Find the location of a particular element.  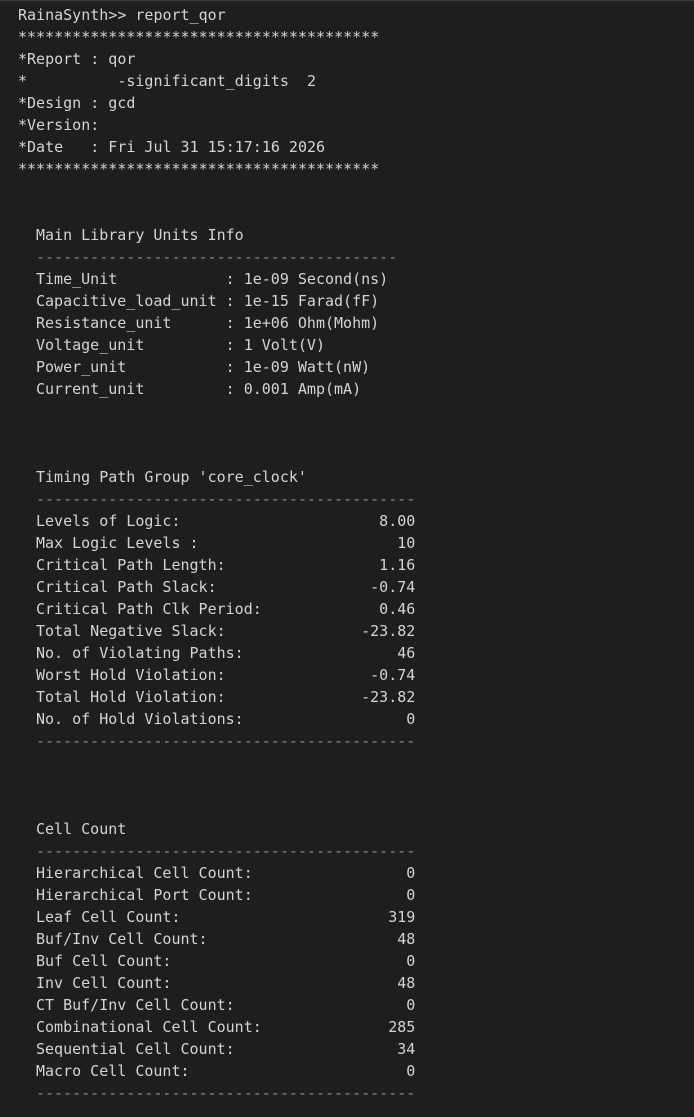

cell-count-row: CT Buf/Inv Cell Count: 0 is located at coordinates (226, 1005).